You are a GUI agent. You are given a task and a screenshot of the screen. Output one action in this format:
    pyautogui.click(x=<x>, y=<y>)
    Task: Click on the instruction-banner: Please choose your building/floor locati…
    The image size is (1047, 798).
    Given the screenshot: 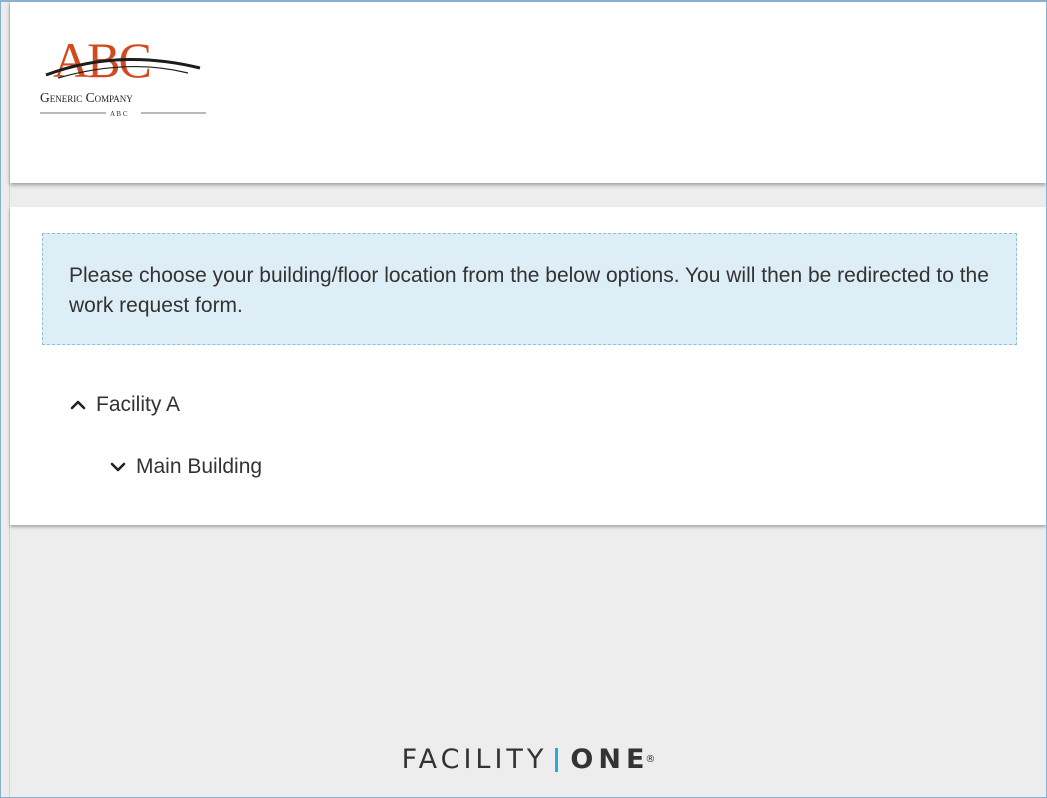 What is the action you would take?
    pyautogui.click(x=529, y=289)
    